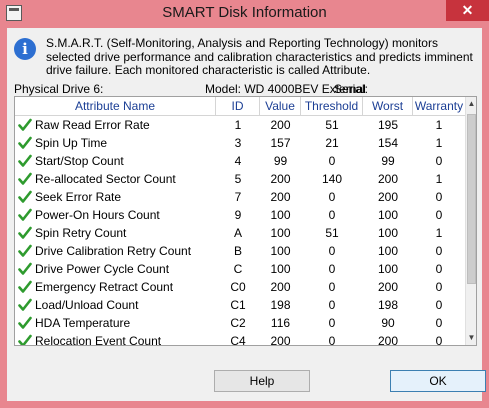 The image size is (489, 408). What do you see at coordinates (79, 161) in the screenshot?
I see `cell-name: Start/Stop Count` at bounding box center [79, 161].